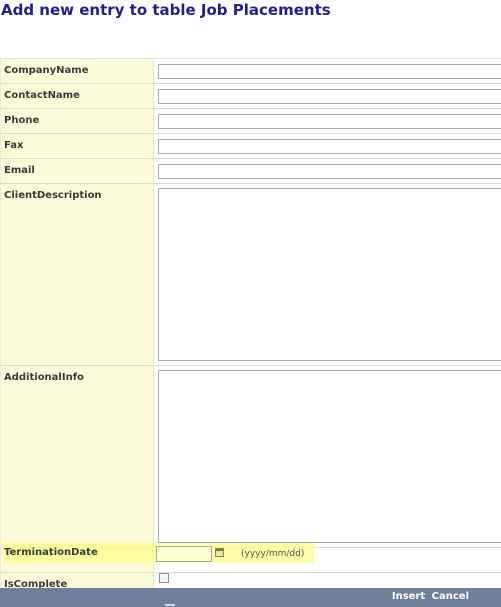  What do you see at coordinates (77, 171) in the screenshot?
I see `field-label: Email` at bounding box center [77, 171].